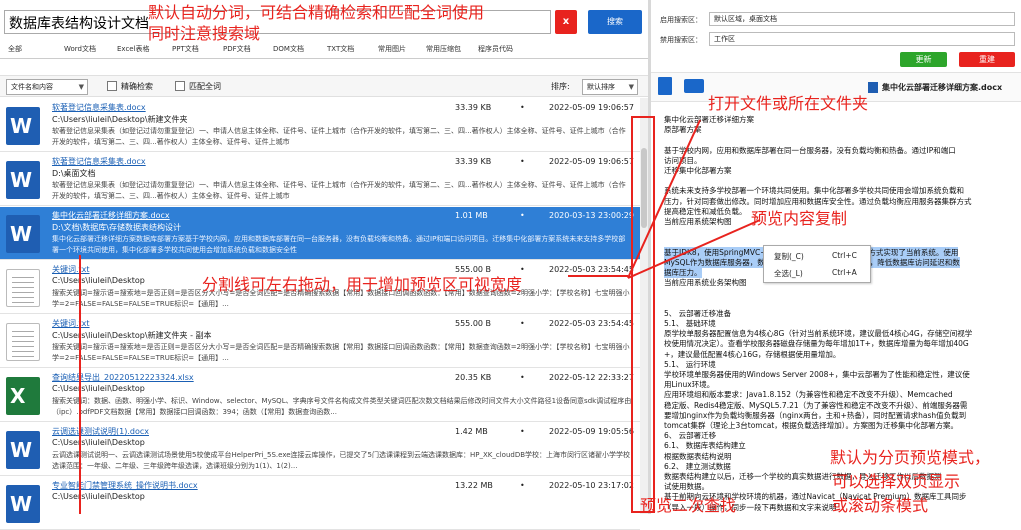  I want to click on annotation-copy: 预览内容复制, so click(799, 218).